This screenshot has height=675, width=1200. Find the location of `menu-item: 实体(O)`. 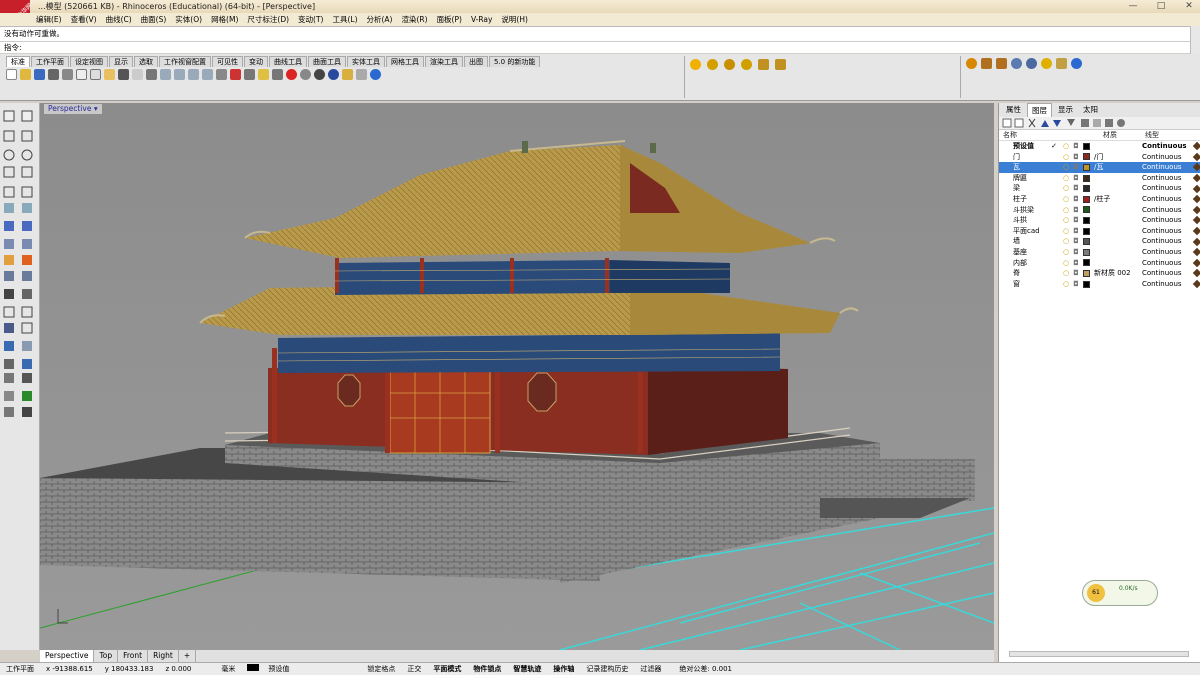

menu-item: 实体(O) is located at coordinates (188, 19).